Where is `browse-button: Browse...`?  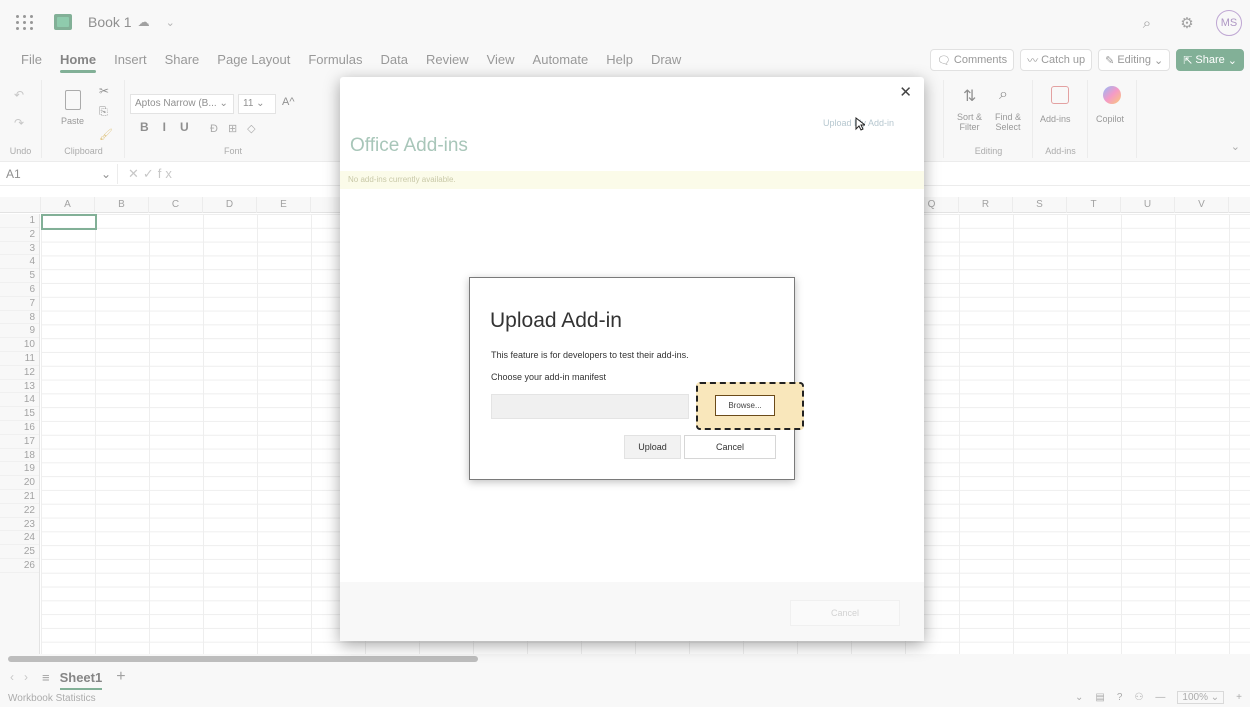
browse-button: Browse... is located at coordinates (745, 405).